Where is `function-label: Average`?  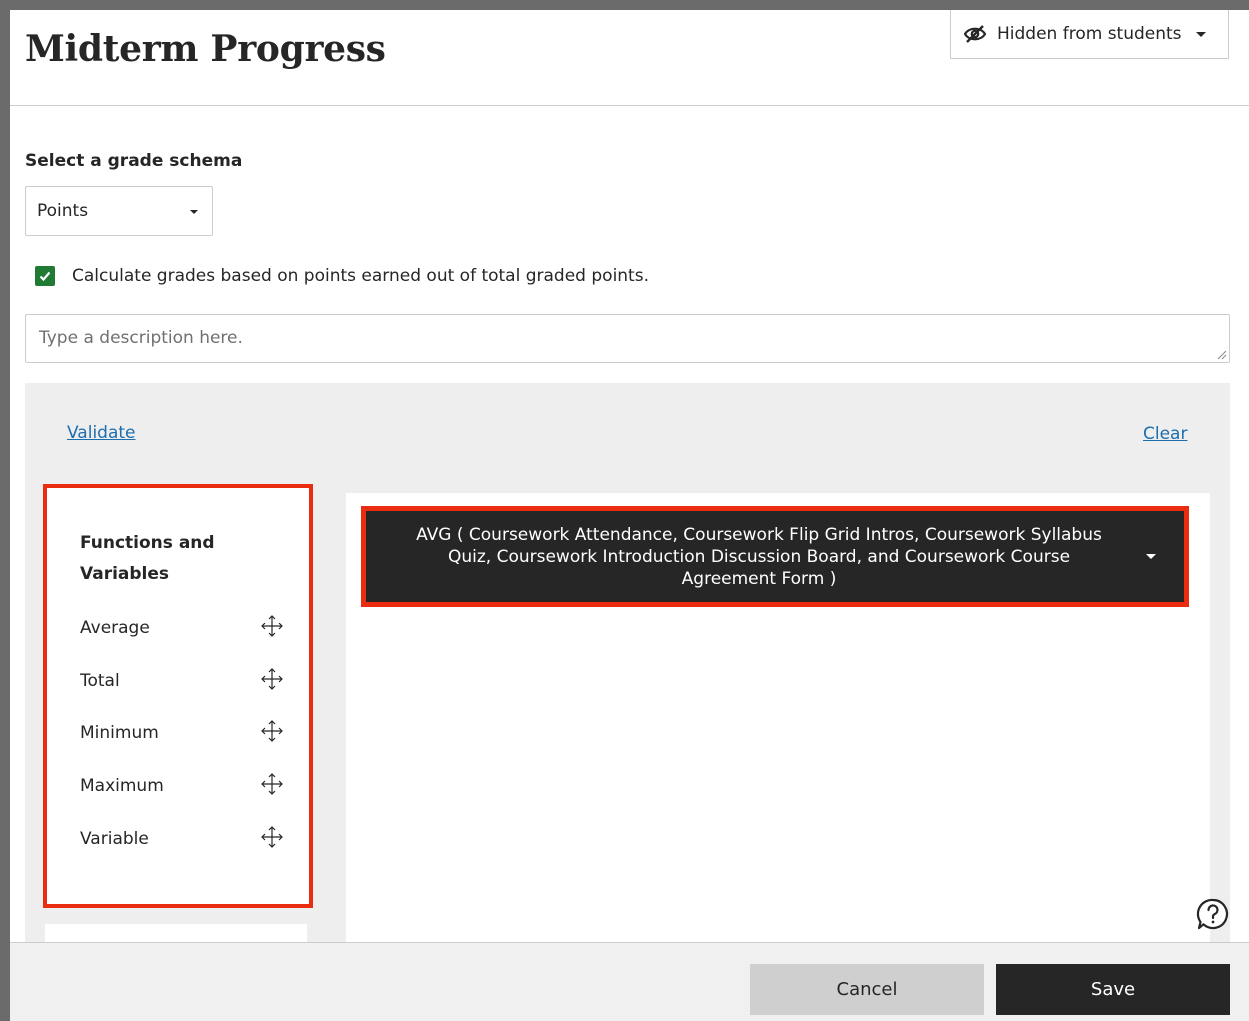 function-label: Average is located at coordinates (115, 628).